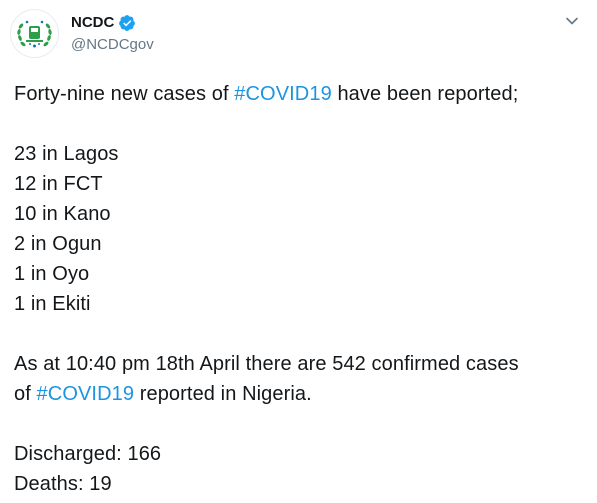  Describe the element at coordinates (572, 21) in the screenshot. I see `chevron-down-icon` at that location.